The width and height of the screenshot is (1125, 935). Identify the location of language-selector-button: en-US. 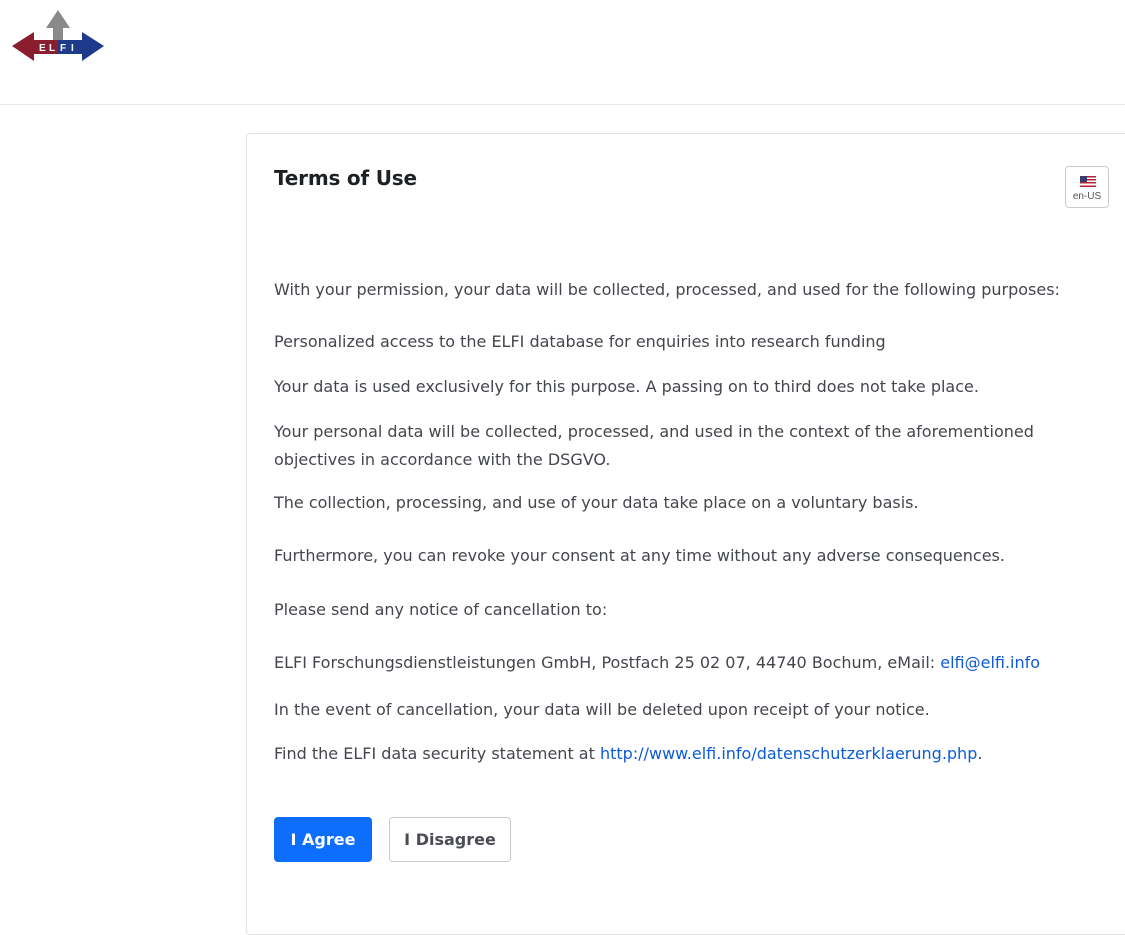
(1087, 187).